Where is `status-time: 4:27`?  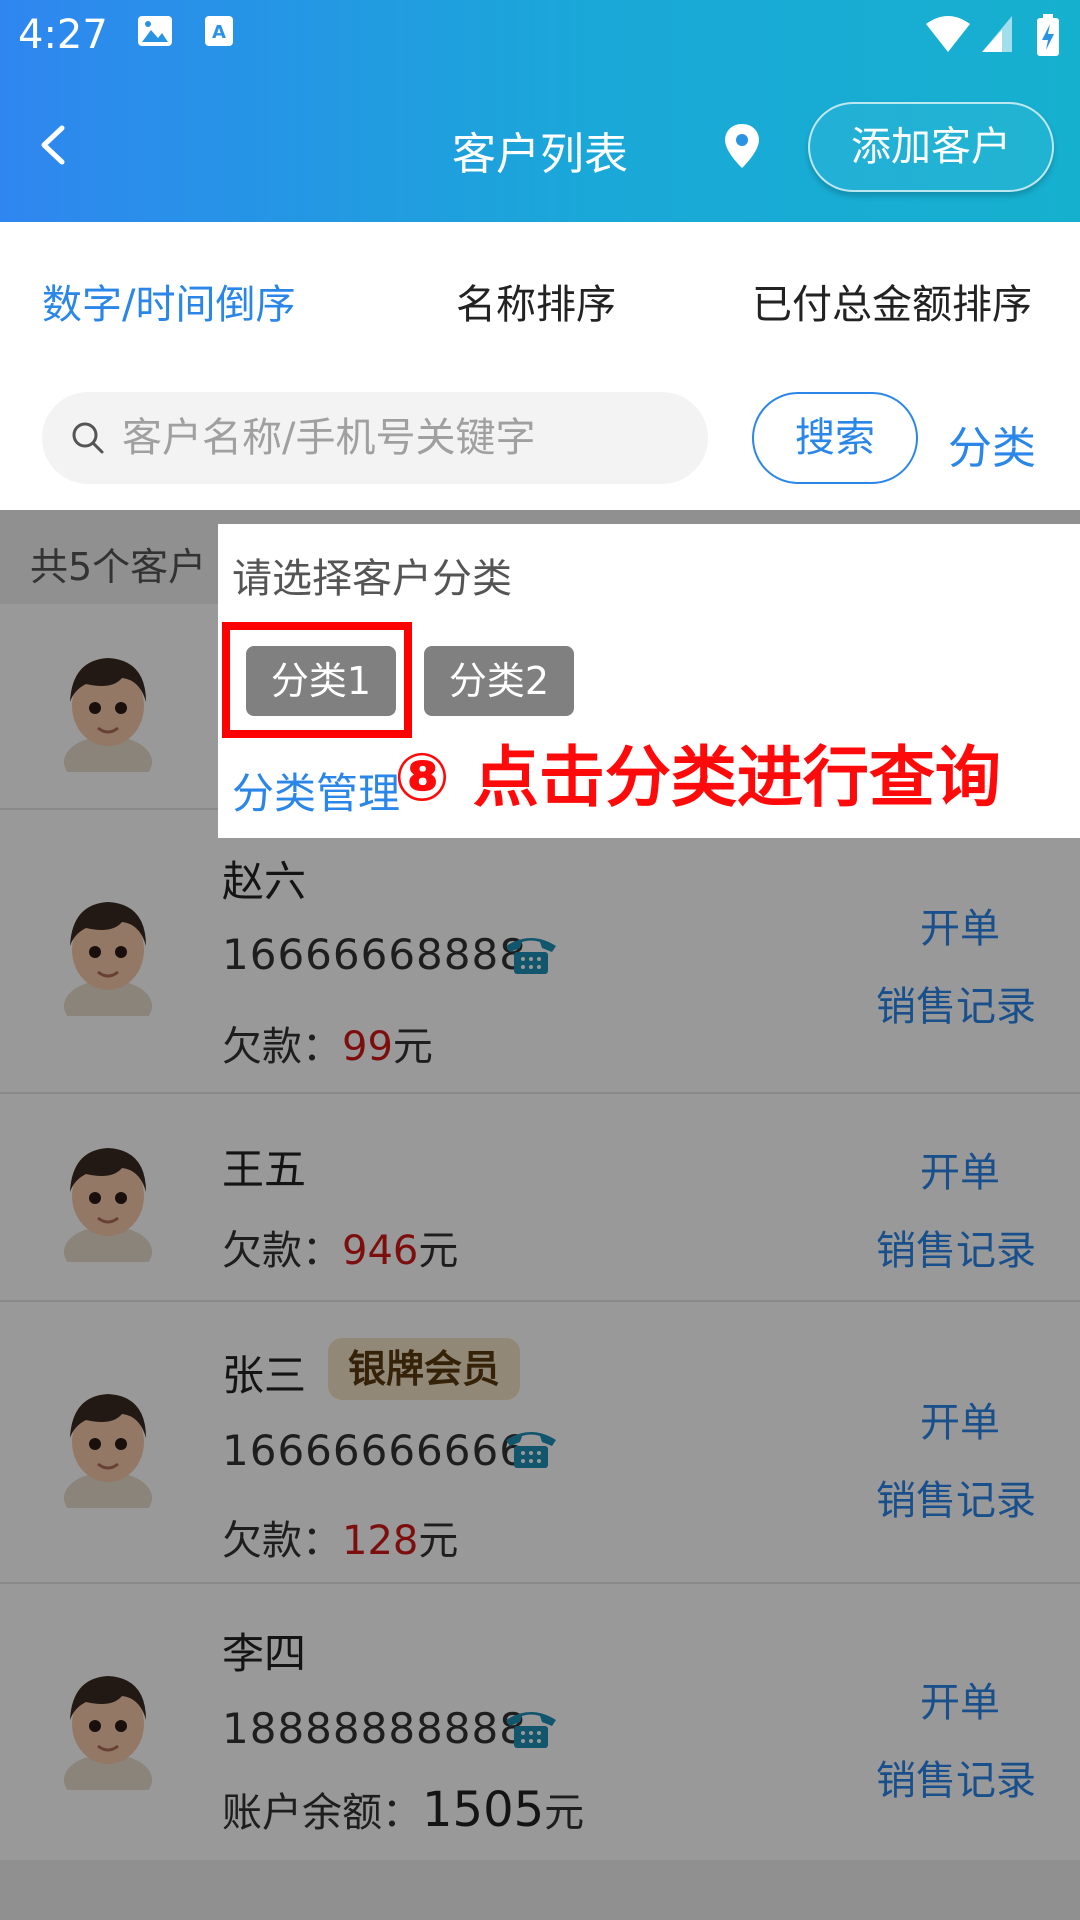
status-time: 4:27 is located at coordinates (63, 35).